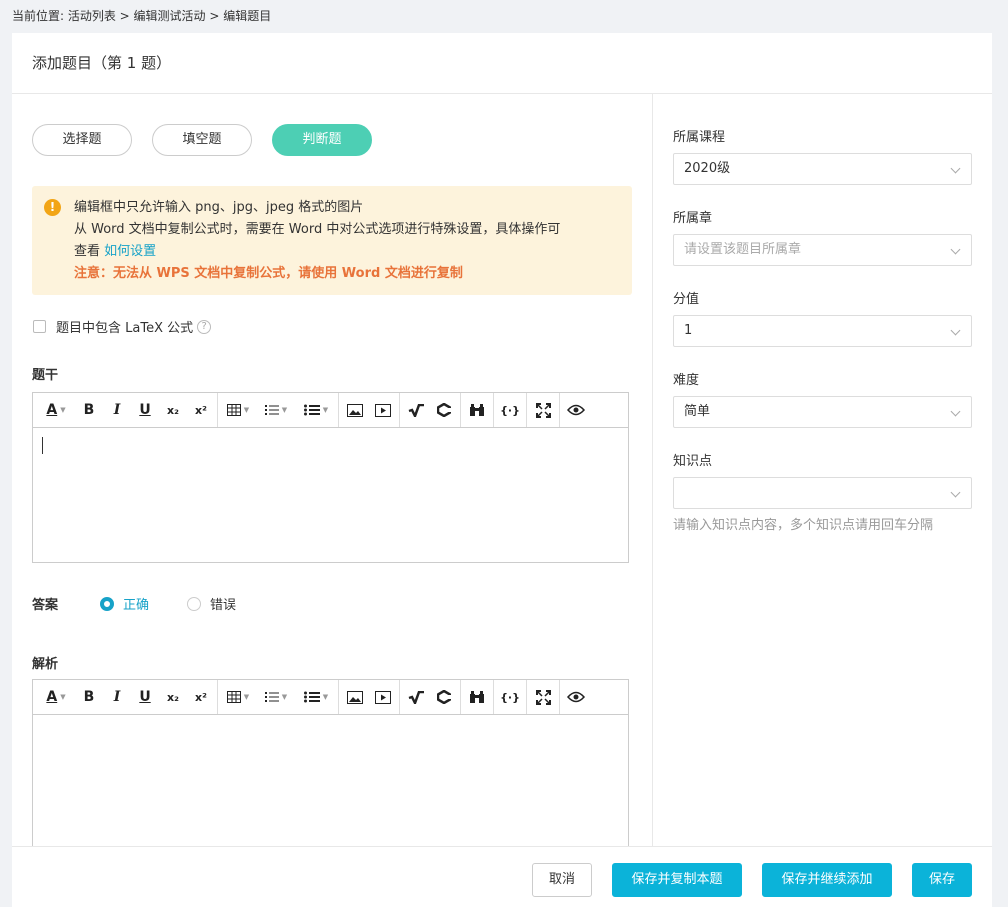 Image resolution: width=1008 pixels, height=907 pixels. I want to click on notice-warning: 注意：无法从 WPS 文档中复制公式，请使用 Word 文档进行复制, so click(268, 273).